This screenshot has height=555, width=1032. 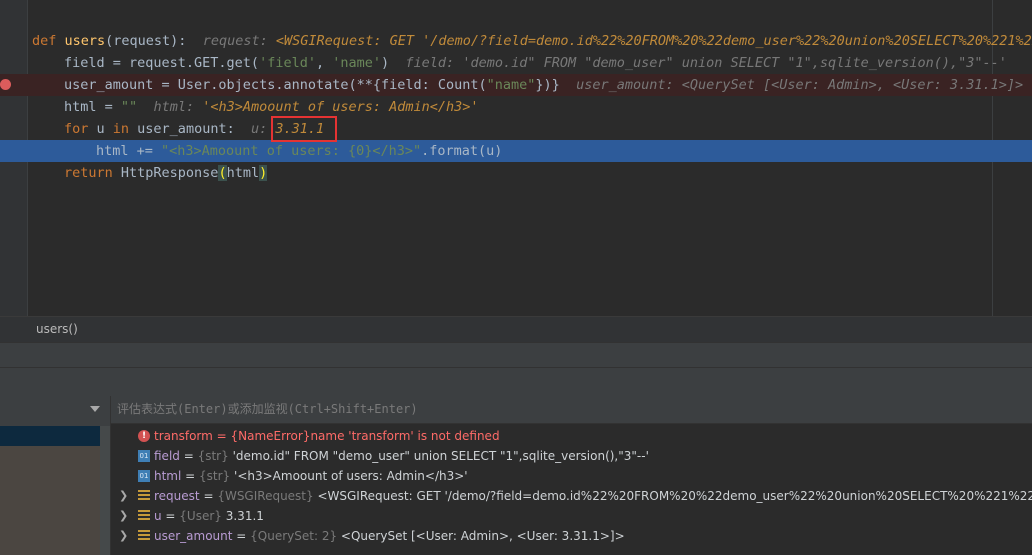 I want to click on code-token: return, so click(x=92, y=173).